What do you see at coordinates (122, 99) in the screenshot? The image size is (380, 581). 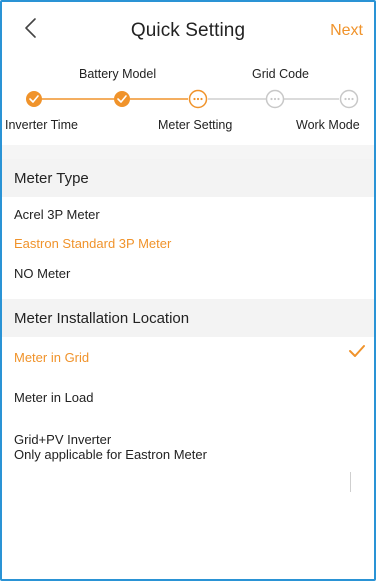 I see `step-2-done-icon` at bounding box center [122, 99].